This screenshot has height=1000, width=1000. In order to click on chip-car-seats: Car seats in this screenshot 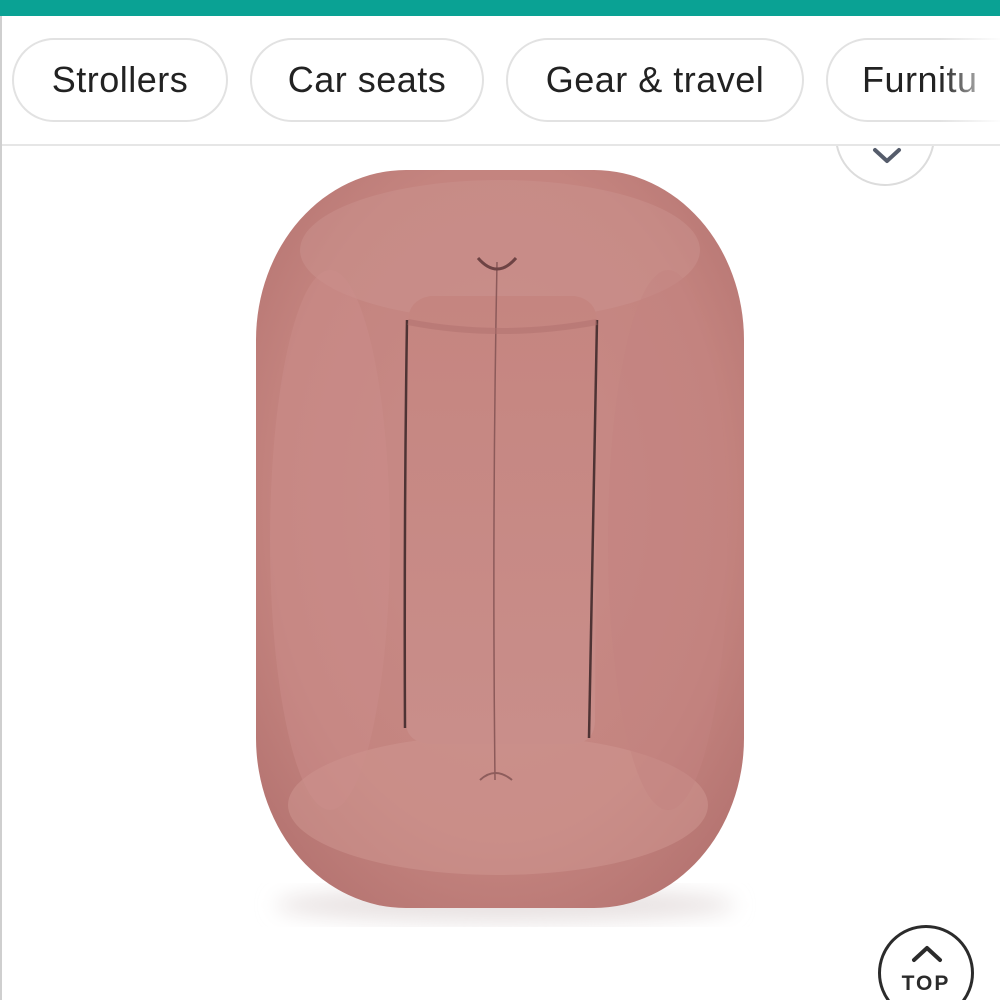, I will do `click(367, 80)`.